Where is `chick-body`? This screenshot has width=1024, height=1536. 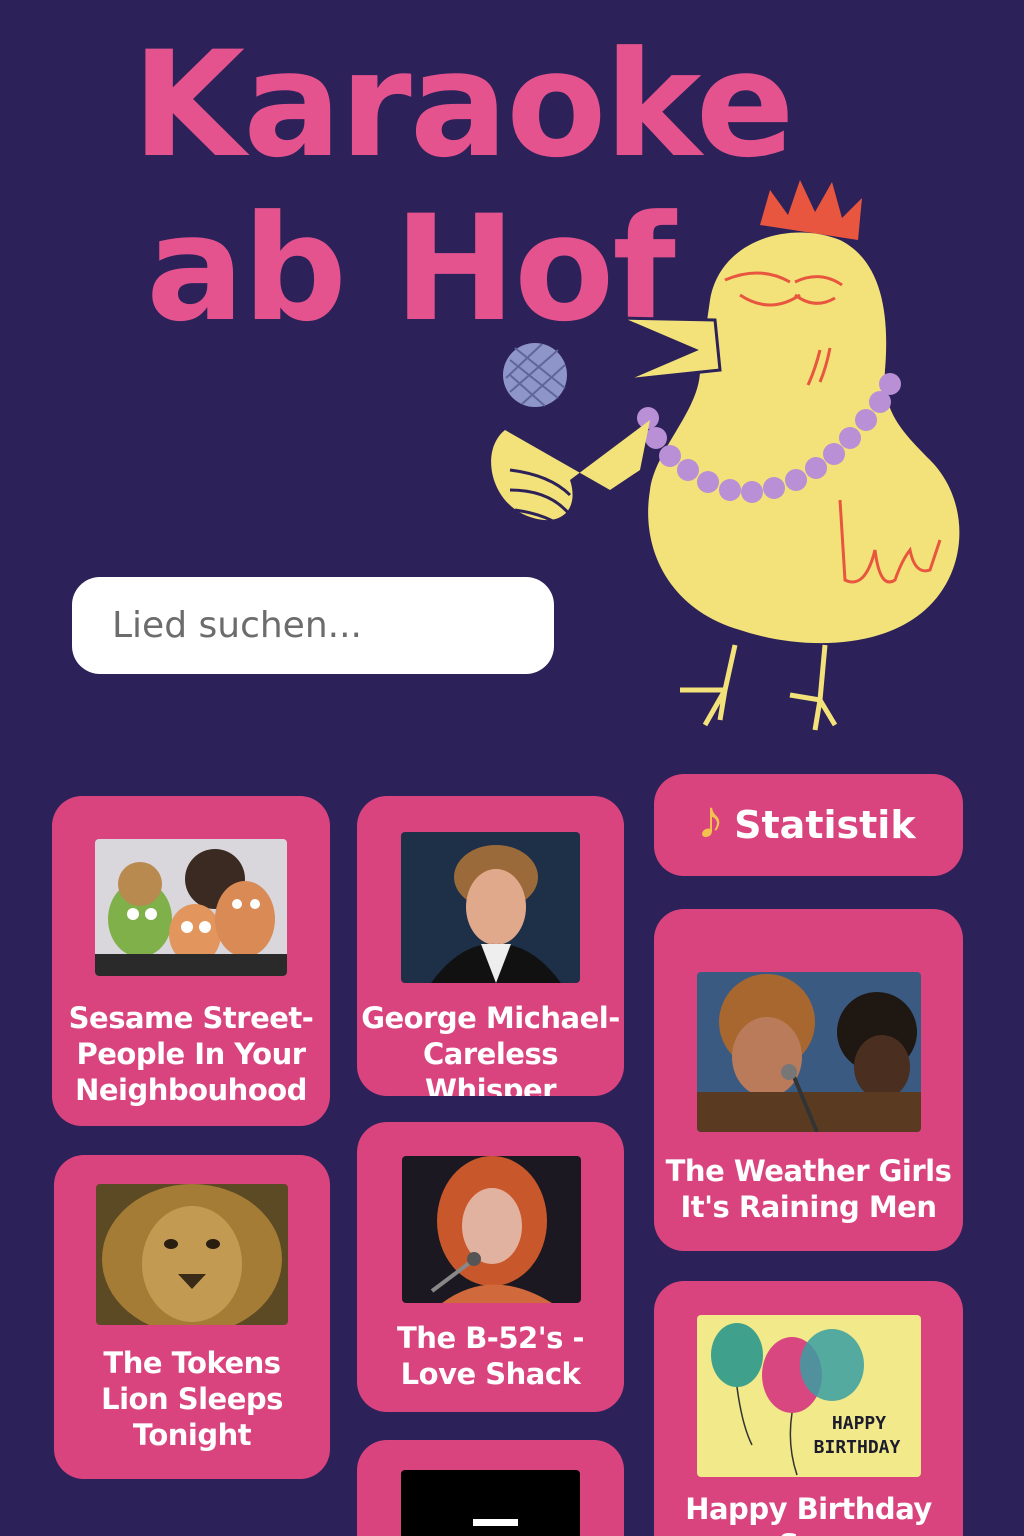 chick-body is located at coordinates (804, 438).